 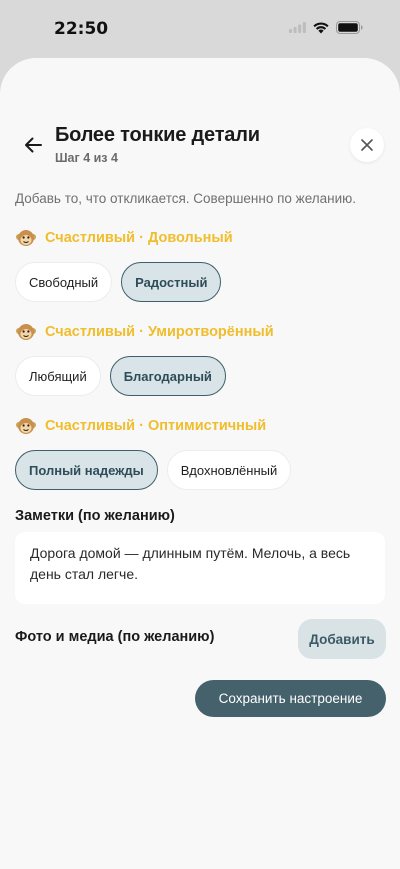 What do you see at coordinates (159, 332) in the screenshot?
I see `group-label: Счастливый · Умиротворённый` at bounding box center [159, 332].